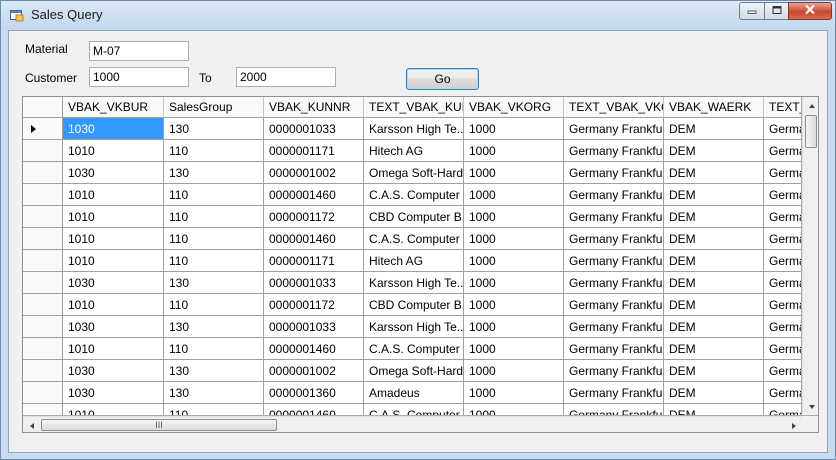  I want to click on horizontal-scroll-thumb: III, so click(159, 425).